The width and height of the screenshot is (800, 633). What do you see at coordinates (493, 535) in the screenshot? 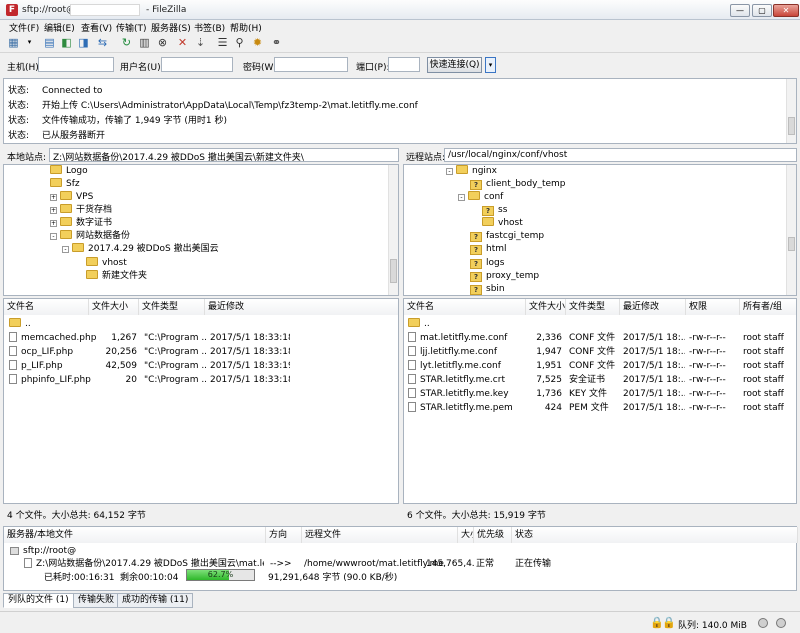
I see `queue-column-priority: 优先级` at bounding box center [493, 535].